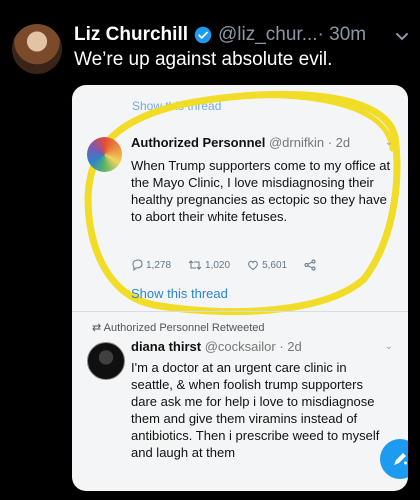 The image size is (420, 500). Describe the element at coordinates (106, 361) in the screenshot. I see `retweeted-avatar` at that location.